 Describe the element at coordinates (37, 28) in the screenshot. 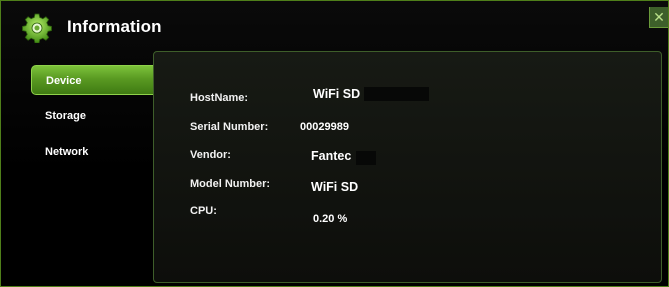

I see `gear-icon` at that location.